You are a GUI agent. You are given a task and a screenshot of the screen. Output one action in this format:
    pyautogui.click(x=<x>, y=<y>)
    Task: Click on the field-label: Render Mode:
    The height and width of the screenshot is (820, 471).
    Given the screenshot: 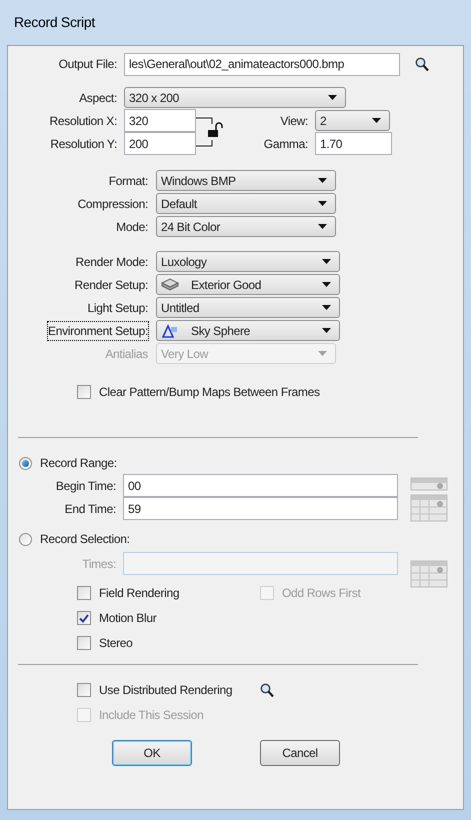 What is the action you would take?
    pyautogui.click(x=112, y=262)
    